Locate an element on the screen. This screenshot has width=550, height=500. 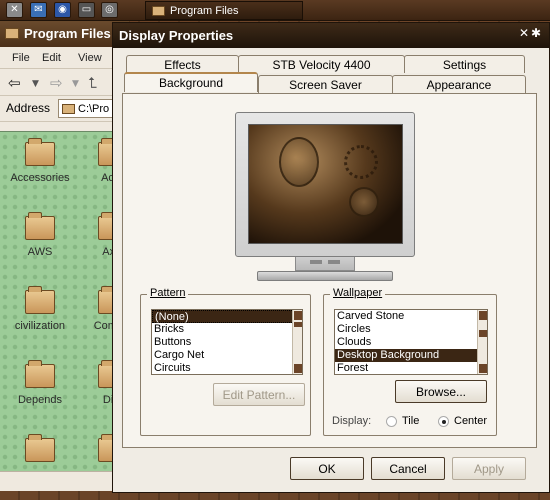
explorer-title: Program Files is located at coordinates (67, 33).